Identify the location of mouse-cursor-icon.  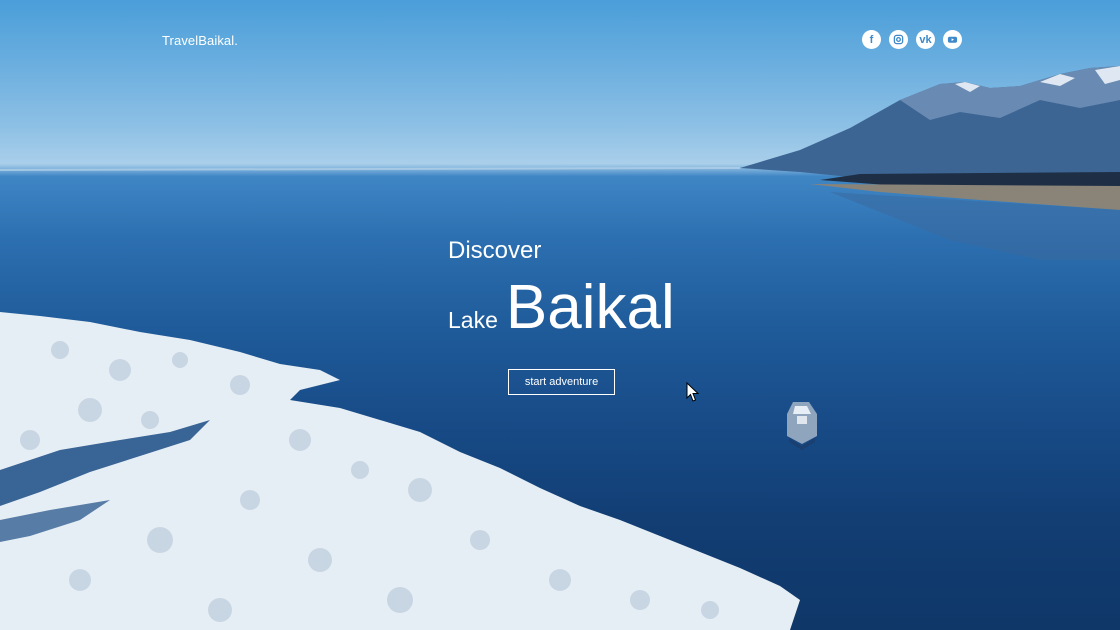
(693, 392).